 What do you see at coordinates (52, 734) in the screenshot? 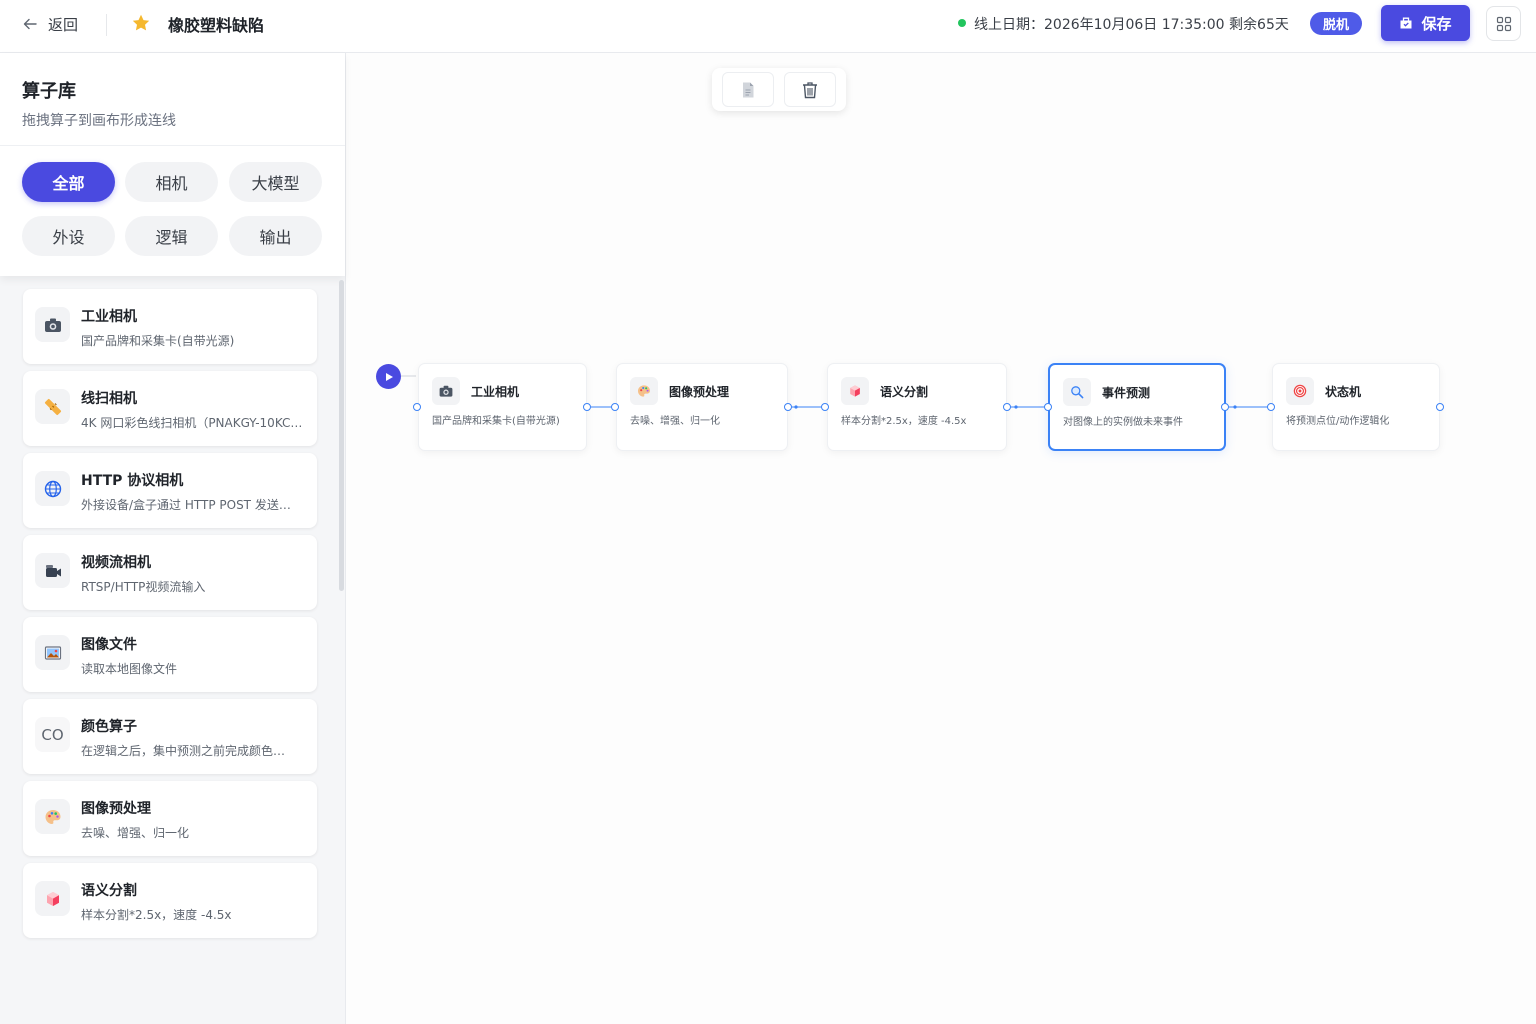
I see `color-text-icon: CO` at bounding box center [52, 734].